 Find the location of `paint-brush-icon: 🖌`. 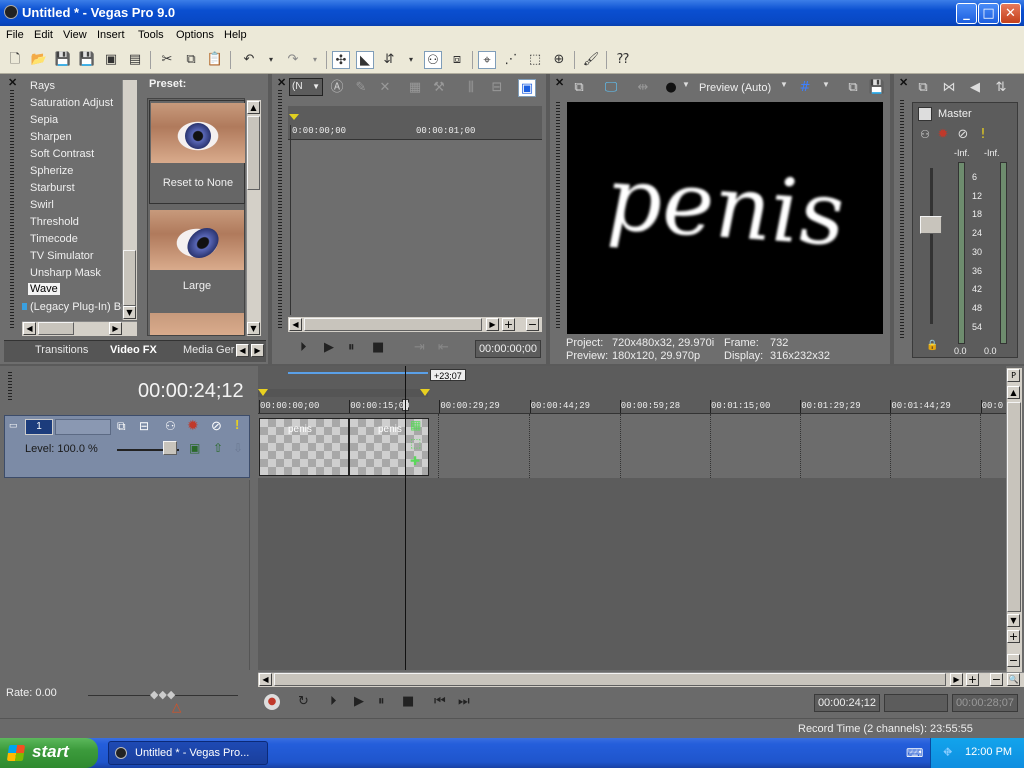

paint-brush-icon: 🖌 is located at coordinates (591, 60).